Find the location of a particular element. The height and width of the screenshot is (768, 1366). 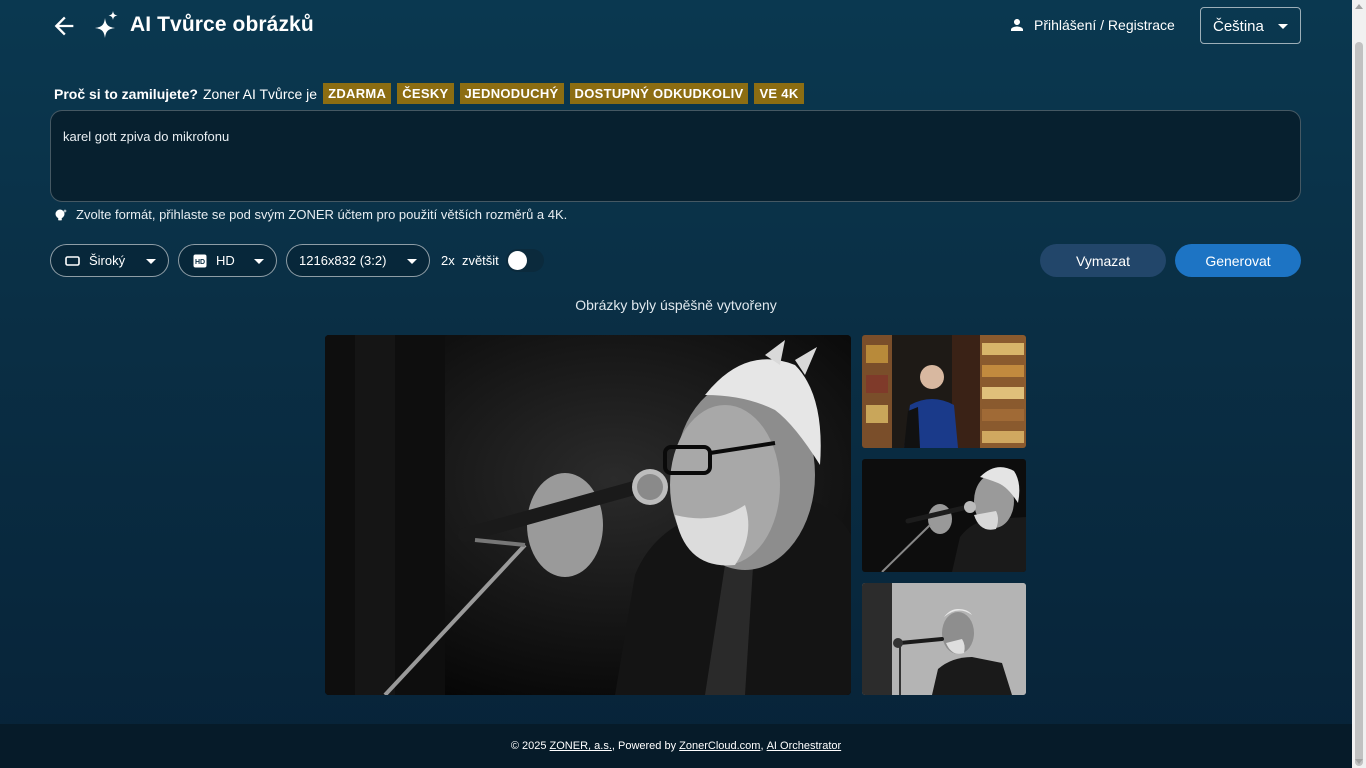

lightbulb-icon is located at coordinates (61, 214).